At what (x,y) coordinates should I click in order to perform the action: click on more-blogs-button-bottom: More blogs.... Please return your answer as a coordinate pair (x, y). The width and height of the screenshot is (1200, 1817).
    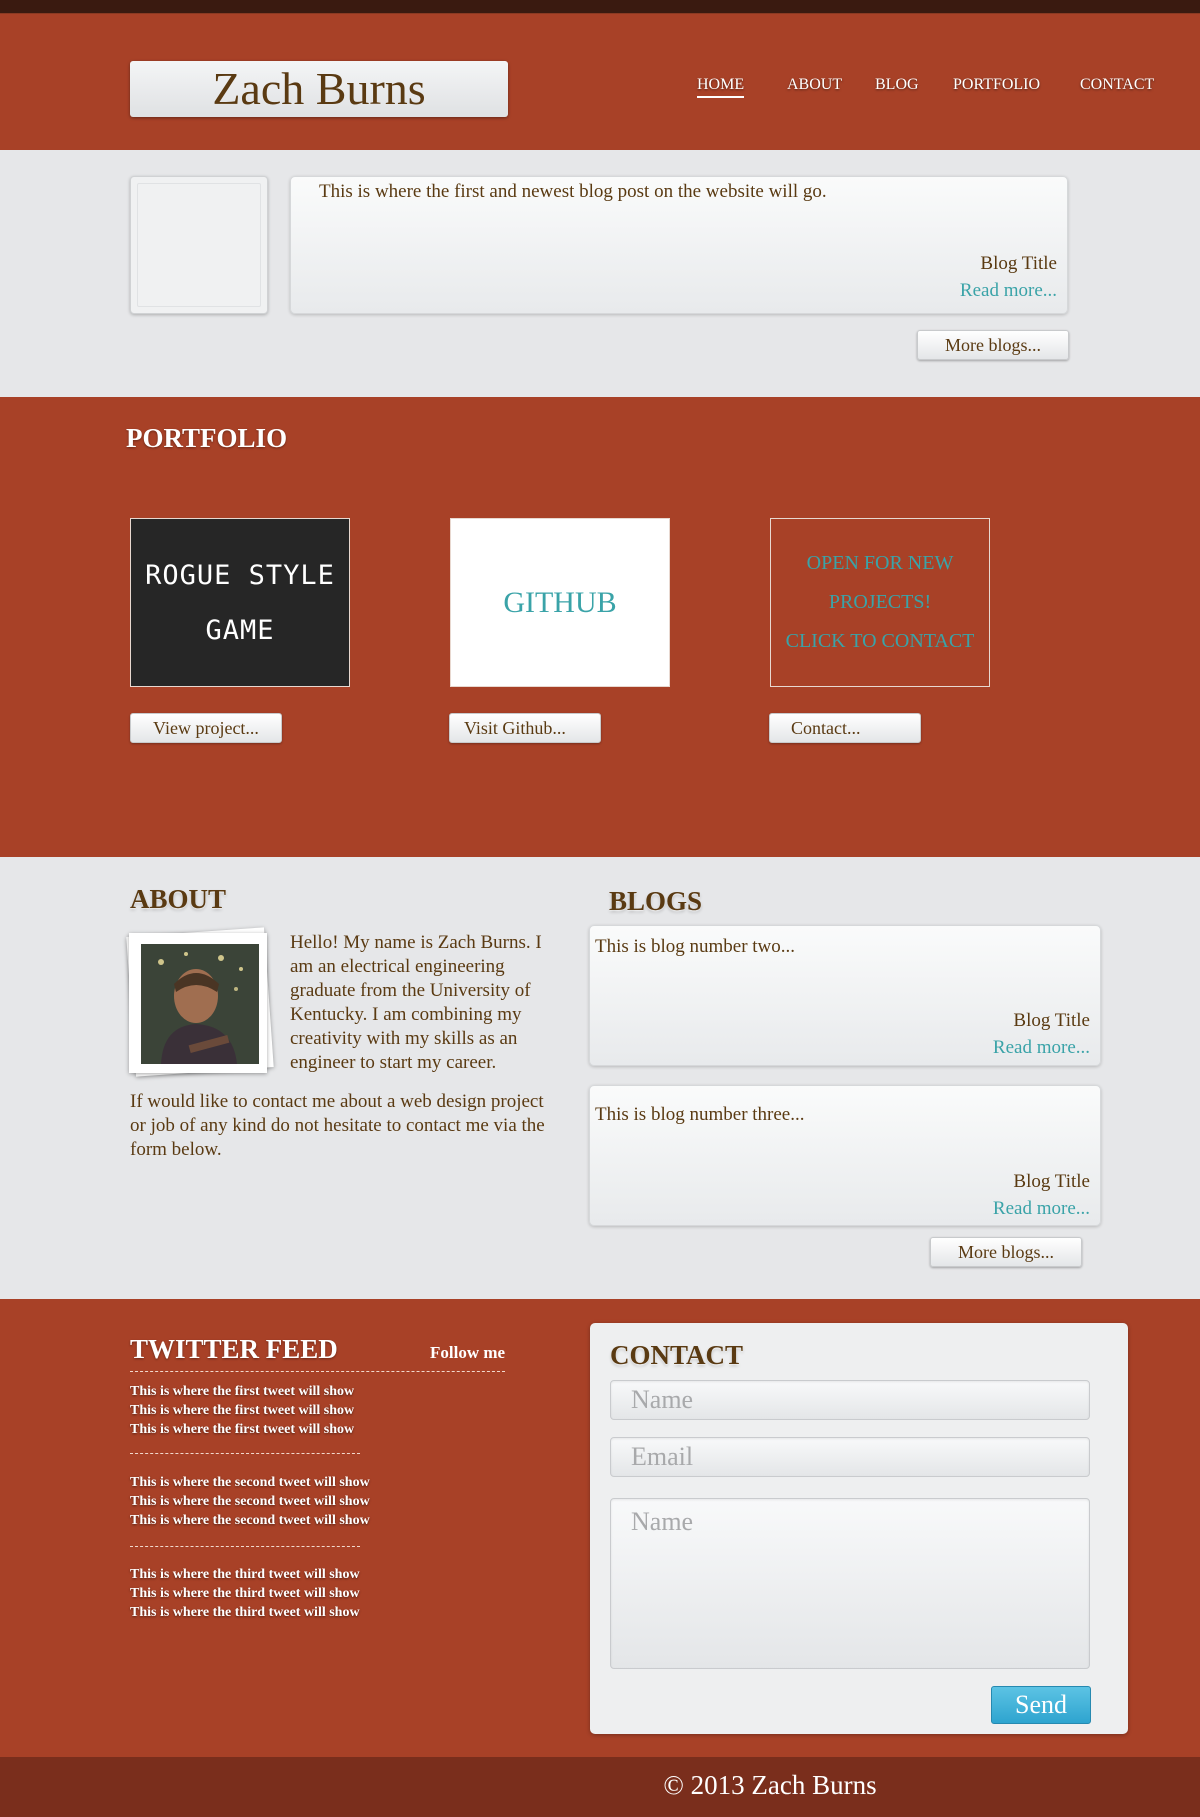
    Looking at the image, I should click on (1006, 1252).